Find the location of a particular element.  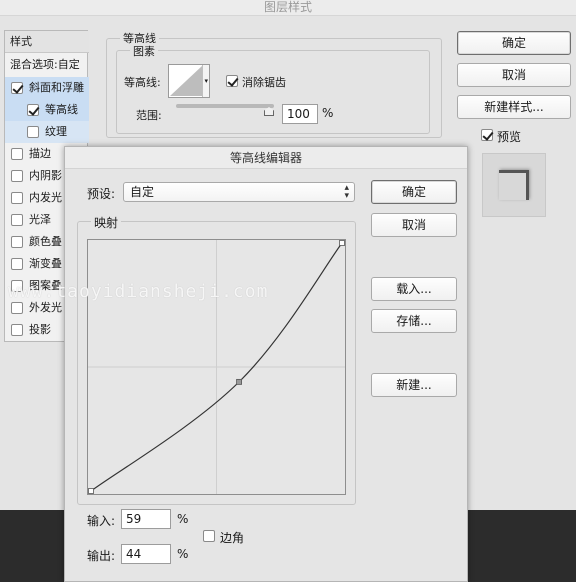

editor-ok-button: 确定 is located at coordinates (414, 192).